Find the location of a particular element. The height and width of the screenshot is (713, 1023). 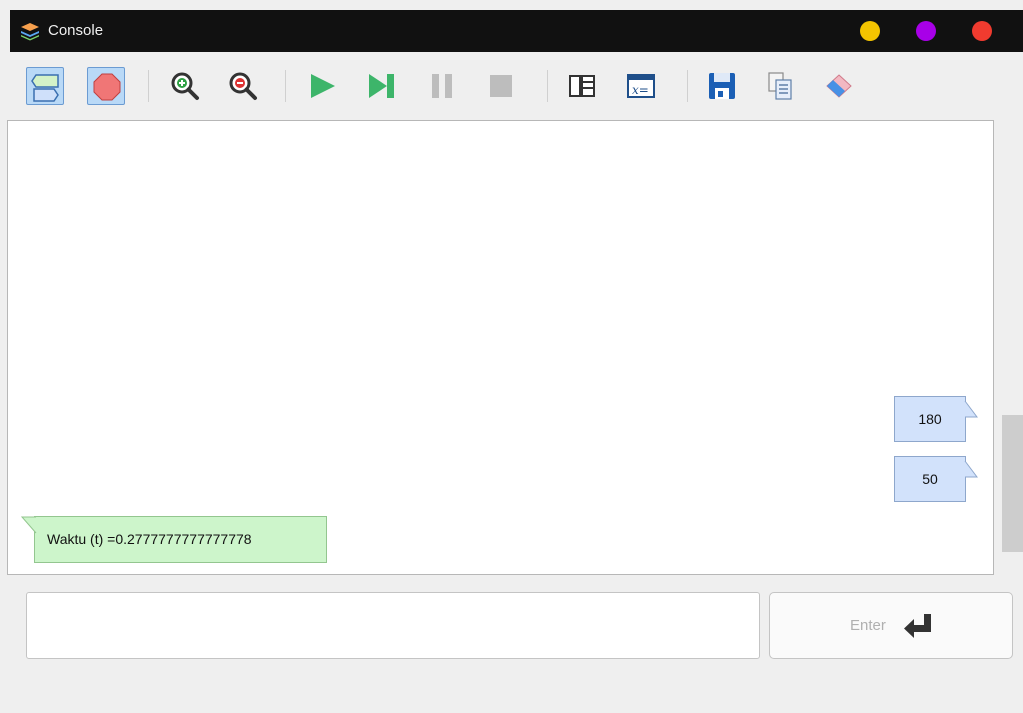

step-icon is located at coordinates (381, 86).